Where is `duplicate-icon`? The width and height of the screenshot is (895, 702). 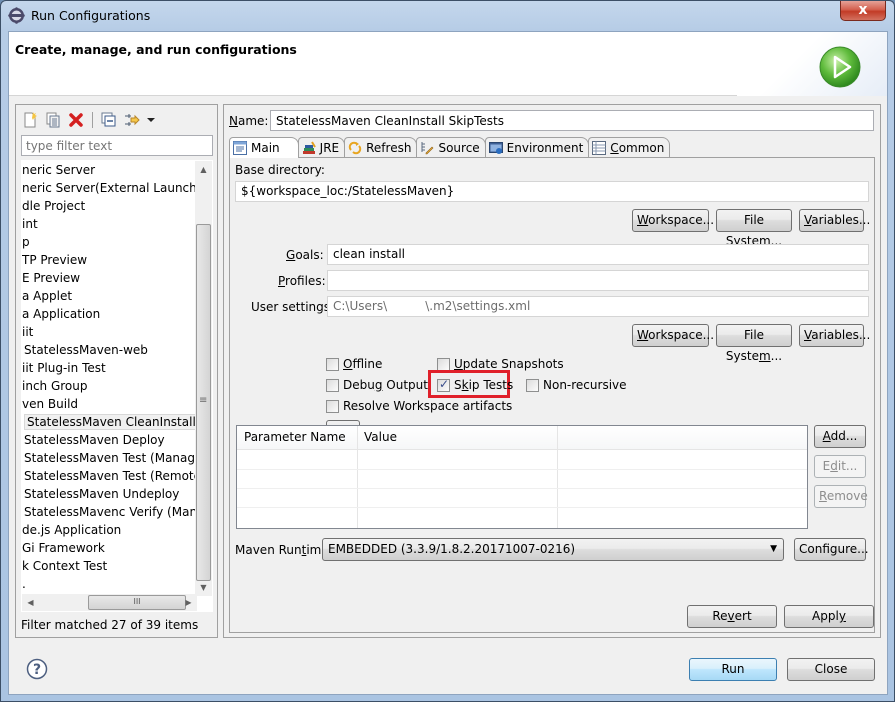 duplicate-icon is located at coordinates (53, 120).